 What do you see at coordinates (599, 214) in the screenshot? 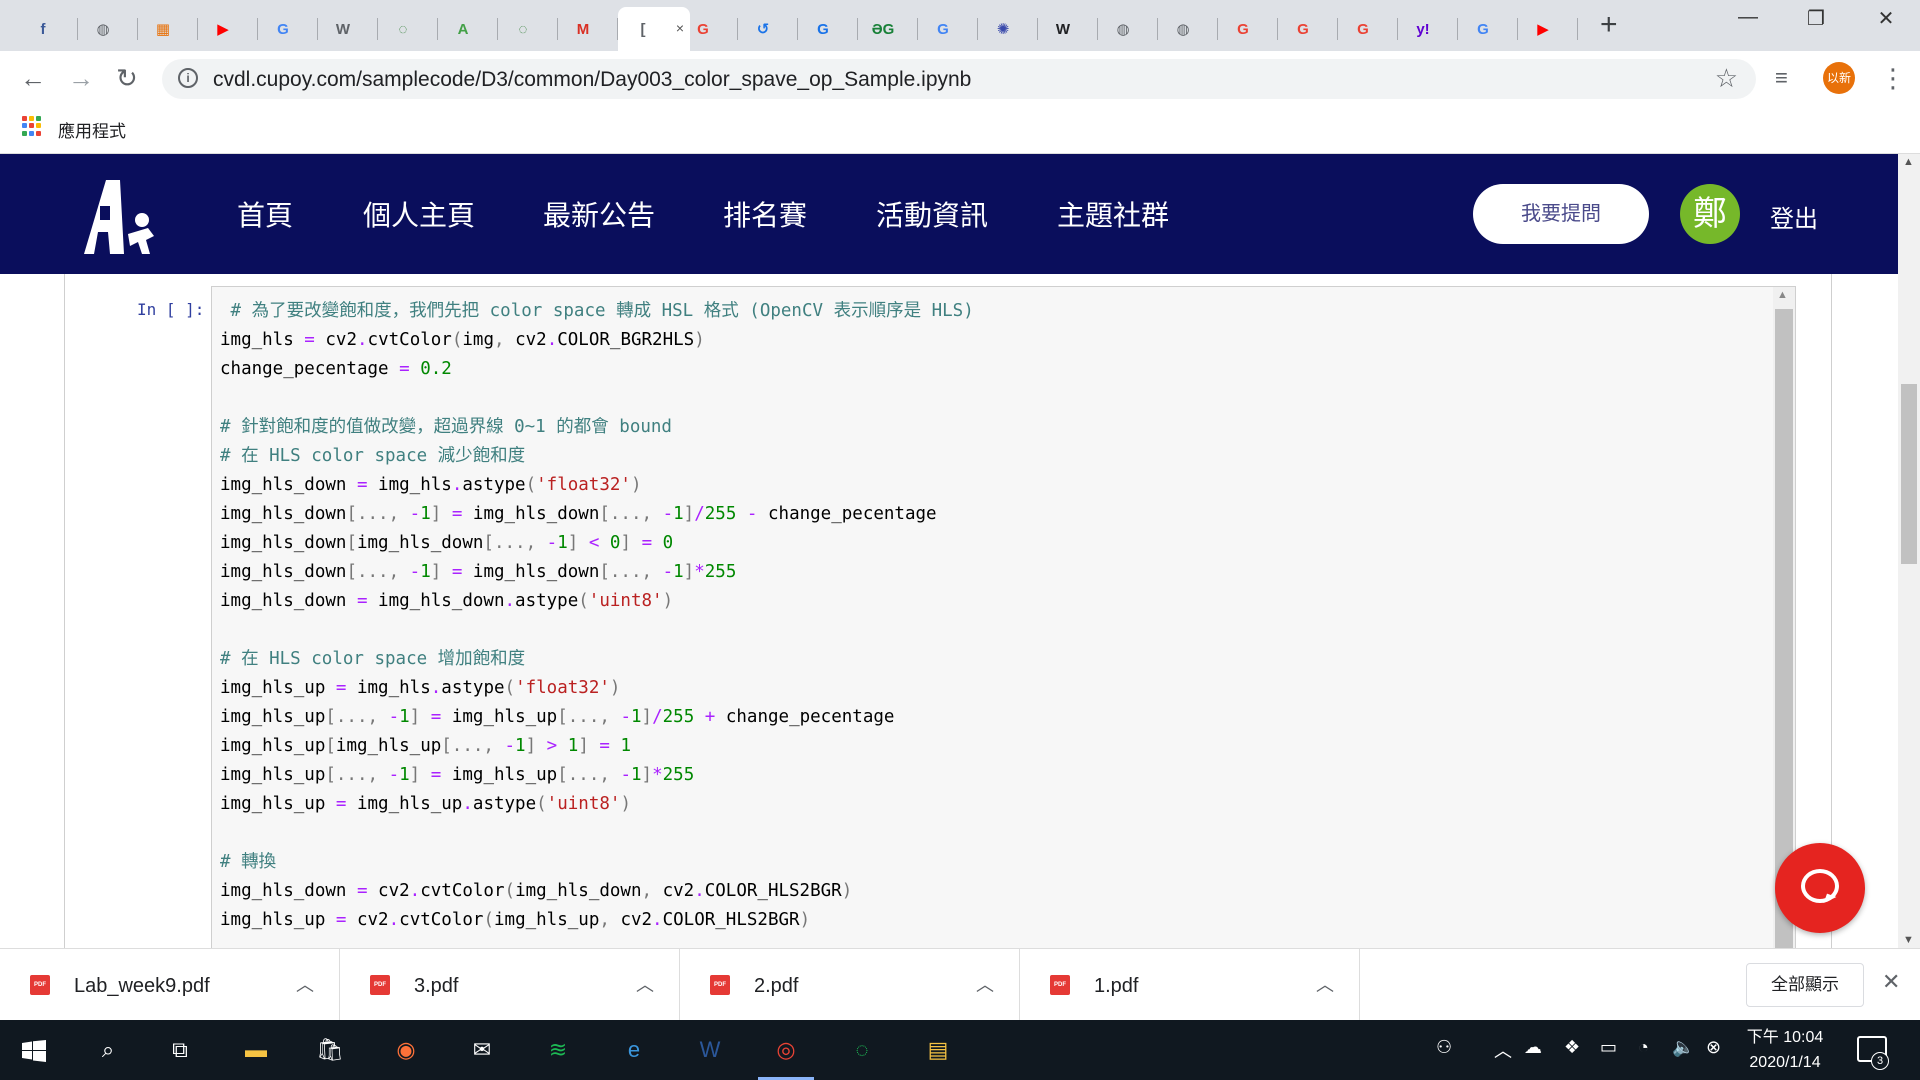
I see `nav-announcements: 最新公告` at bounding box center [599, 214].